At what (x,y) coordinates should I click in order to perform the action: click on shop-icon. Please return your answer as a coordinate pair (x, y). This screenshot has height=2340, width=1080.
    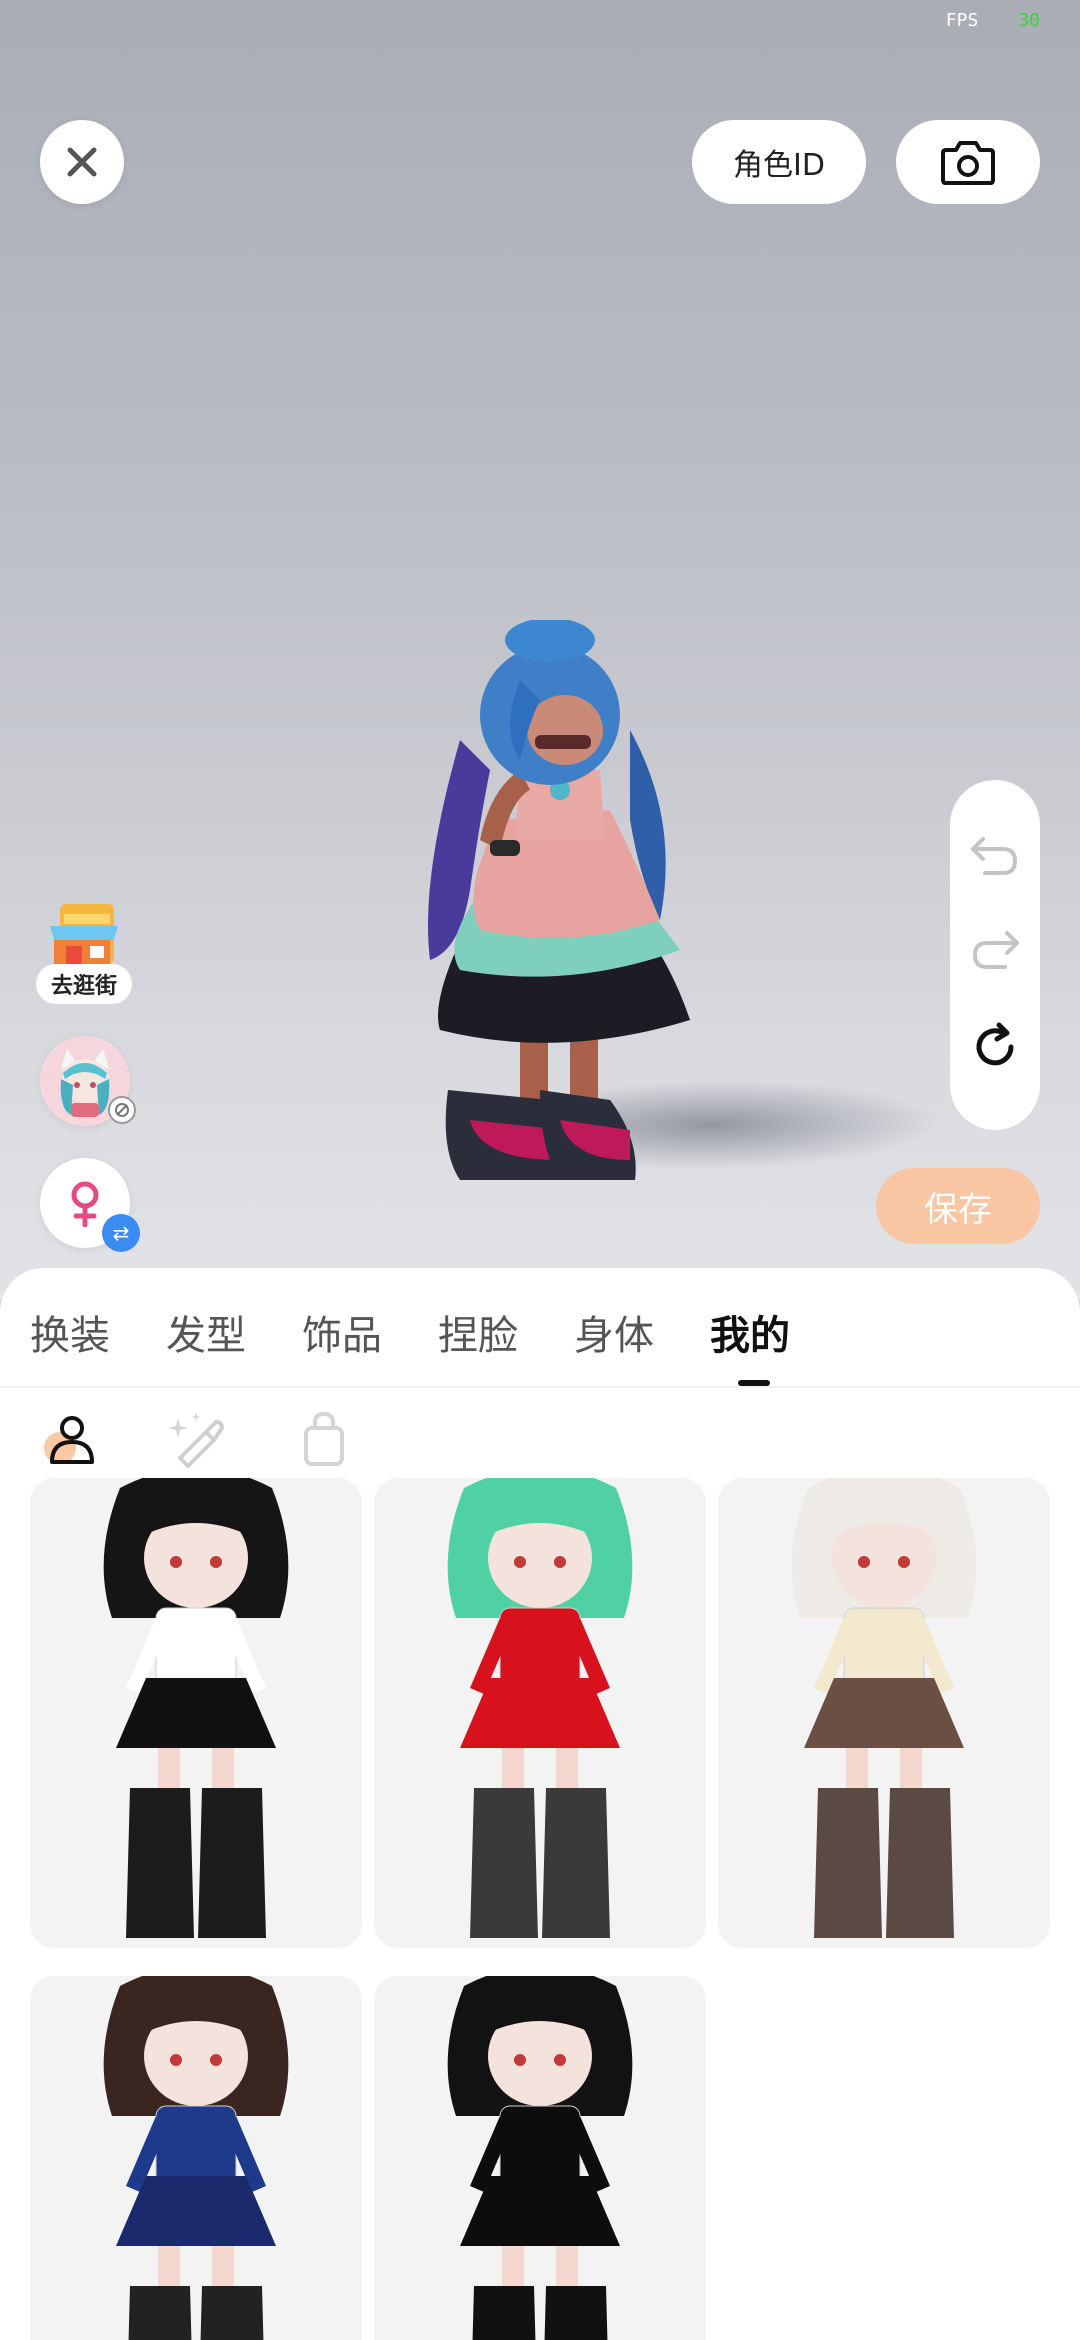
    Looking at the image, I should click on (84, 935).